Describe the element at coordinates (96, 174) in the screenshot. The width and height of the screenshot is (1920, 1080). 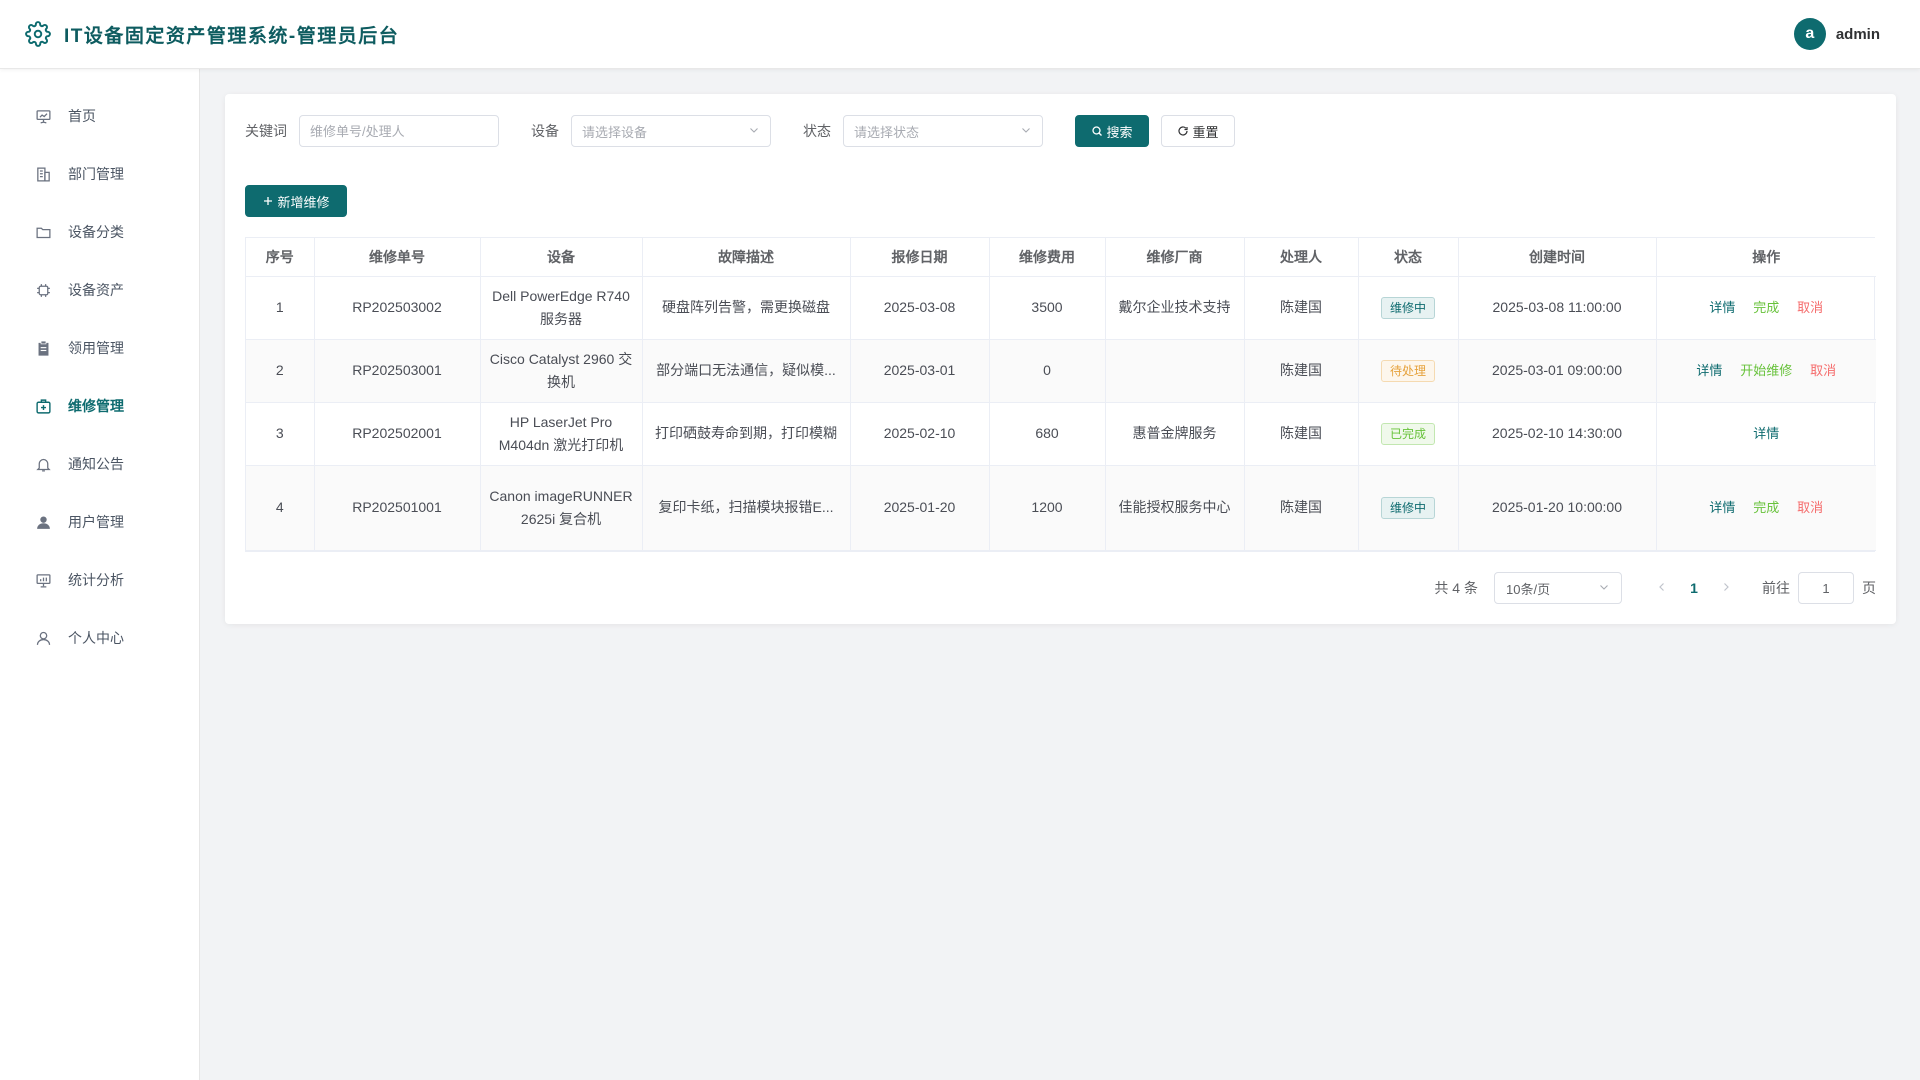
I see `sidebar-item-label: 部门管理` at that location.